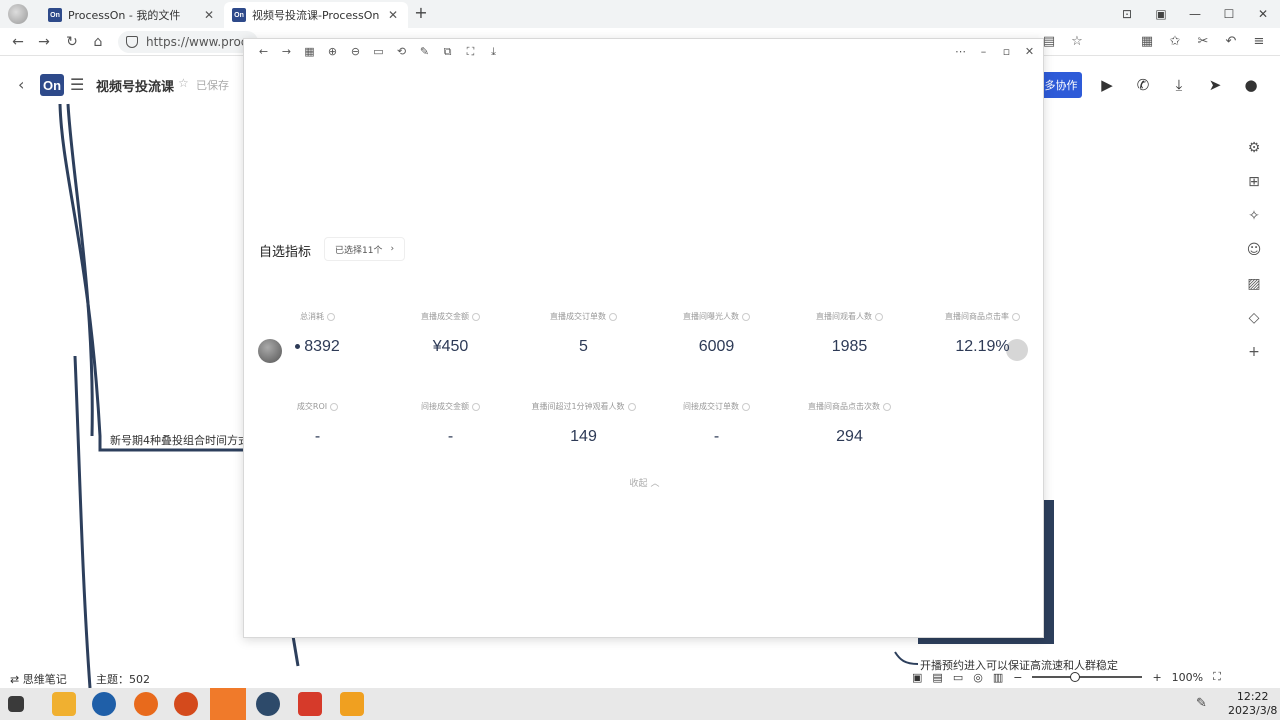 Image resolution: width=1280 pixels, height=720 pixels. I want to click on tab-course: On 视频号投流课-ProcessOn ✕, so click(316, 15).